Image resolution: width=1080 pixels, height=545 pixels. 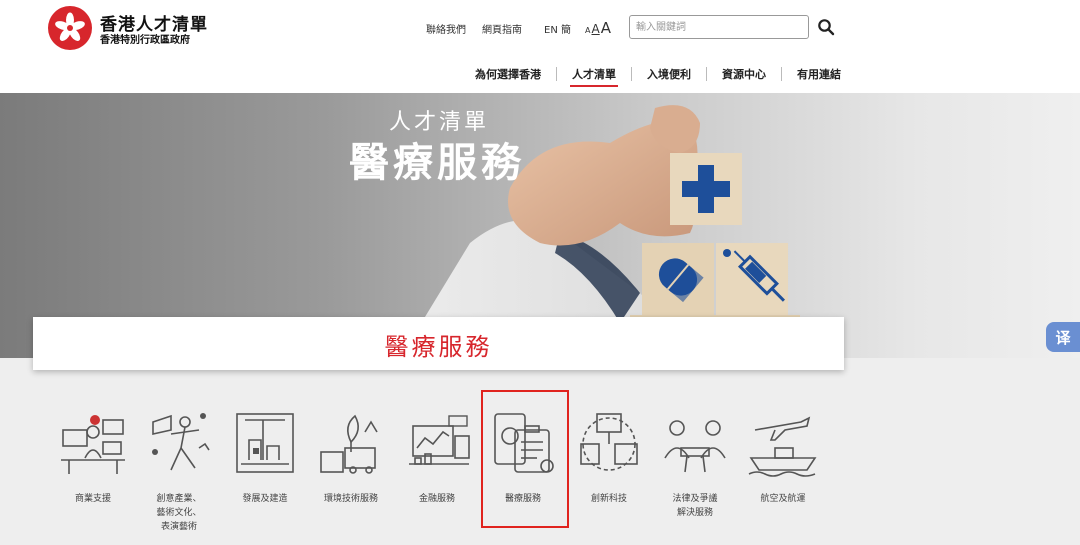 I want to click on section-title-panel: 醫療服務, so click(x=438, y=343).